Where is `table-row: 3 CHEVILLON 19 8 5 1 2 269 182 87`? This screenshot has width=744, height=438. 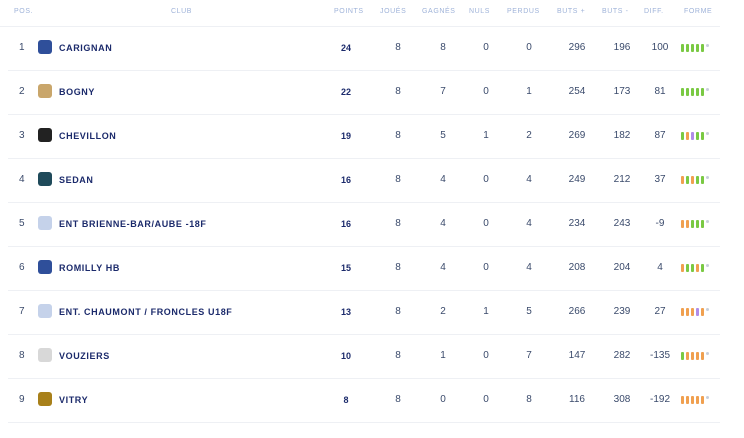 table-row: 3 CHEVILLON 19 8 5 1 2 269 182 87 is located at coordinates (364, 136).